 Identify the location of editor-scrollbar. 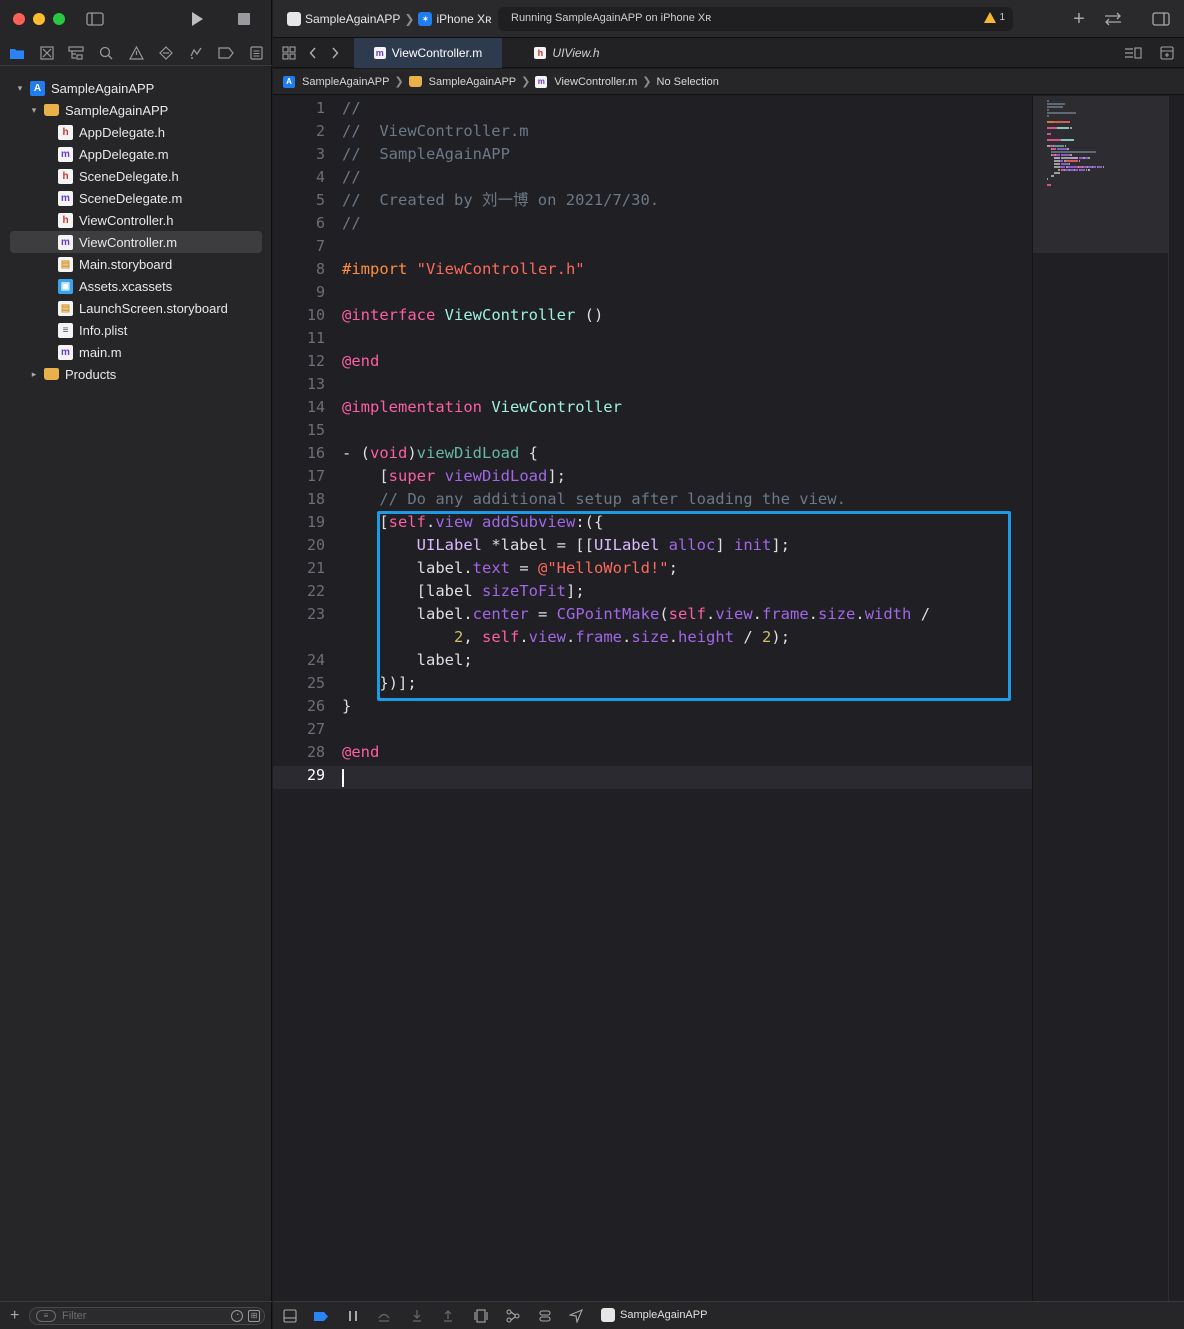
(1176, 698).